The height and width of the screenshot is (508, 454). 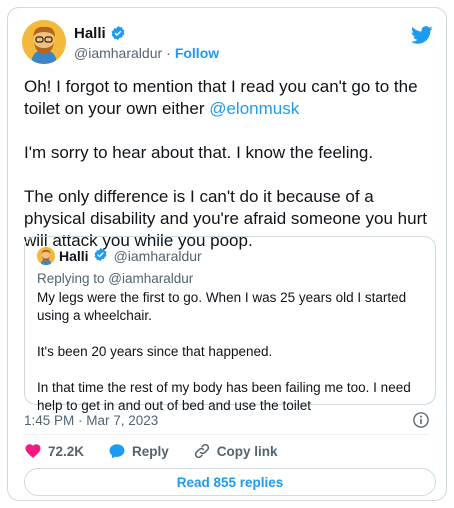 I want to click on mention-link: @elonmusk, so click(x=254, y=108).